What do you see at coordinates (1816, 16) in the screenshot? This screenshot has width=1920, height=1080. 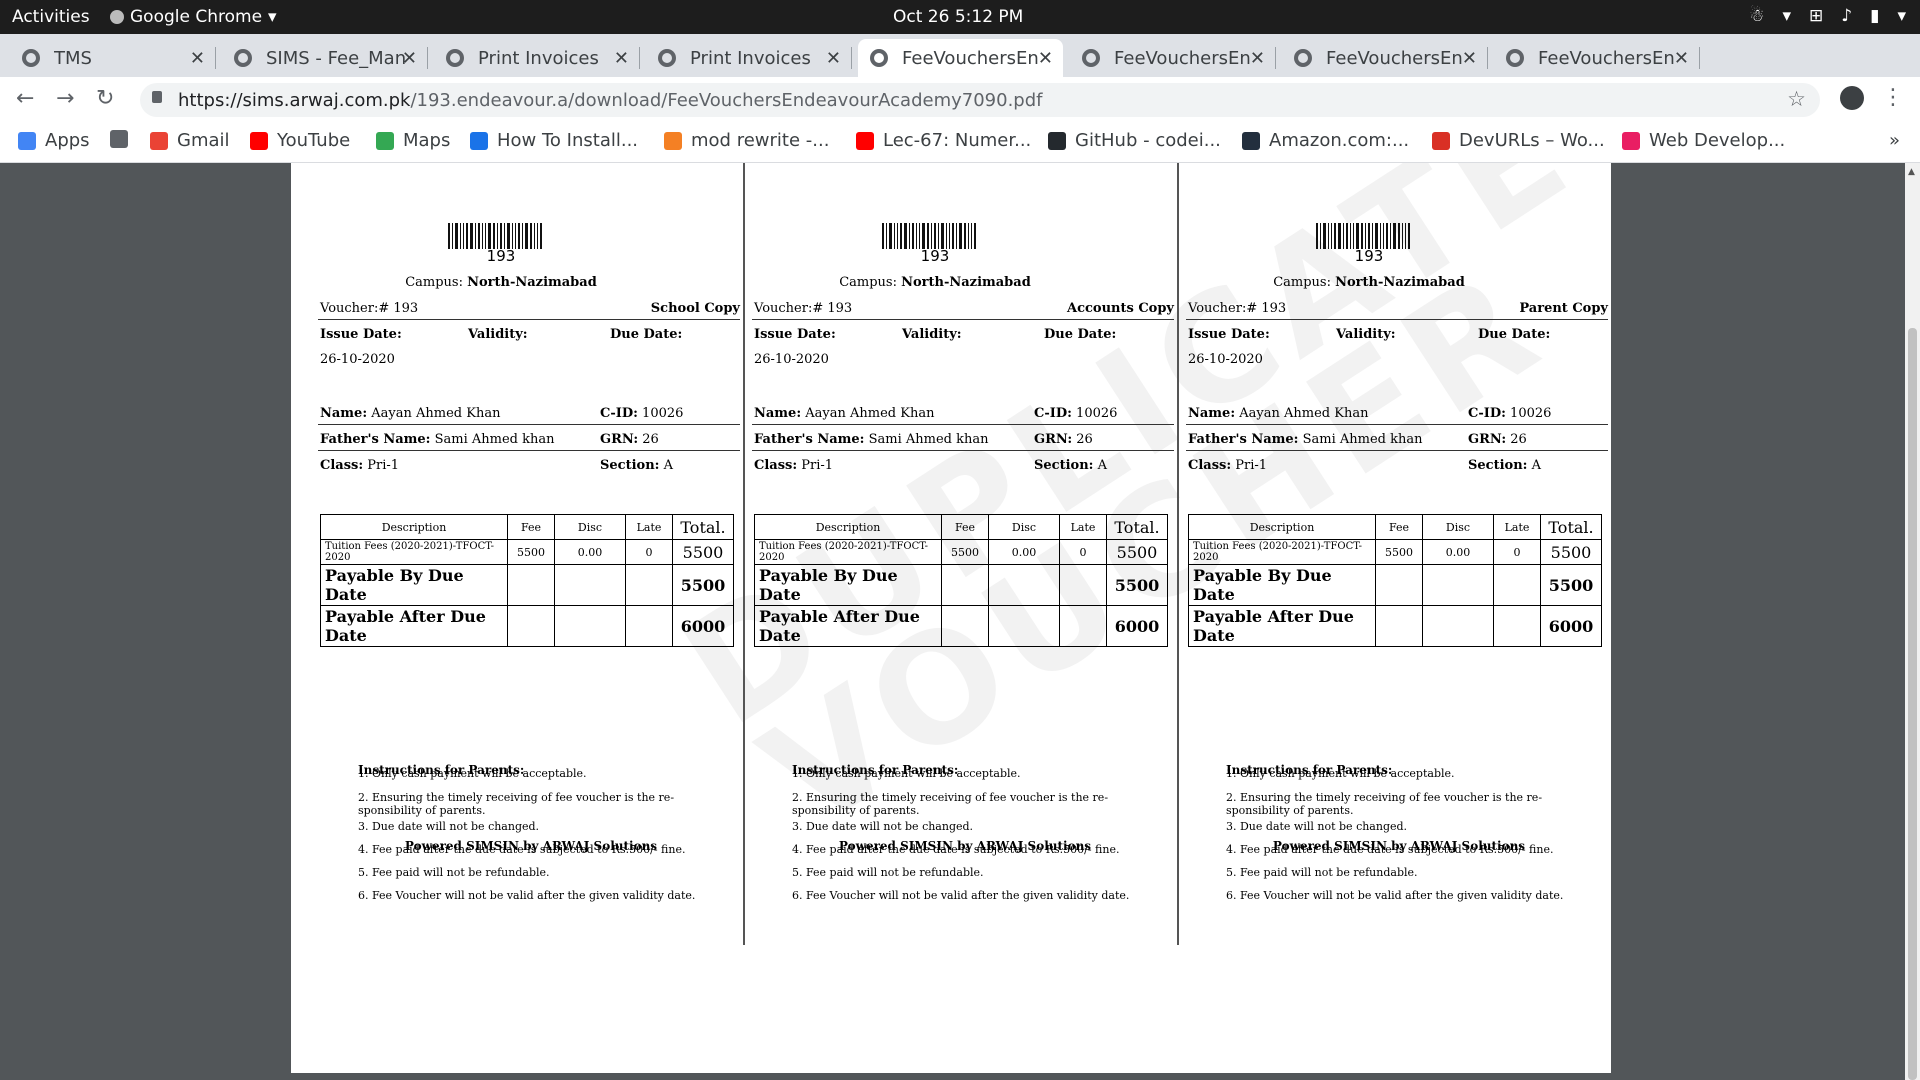 I see `network-icon: ⊞` at bounding box center [1816, 16].